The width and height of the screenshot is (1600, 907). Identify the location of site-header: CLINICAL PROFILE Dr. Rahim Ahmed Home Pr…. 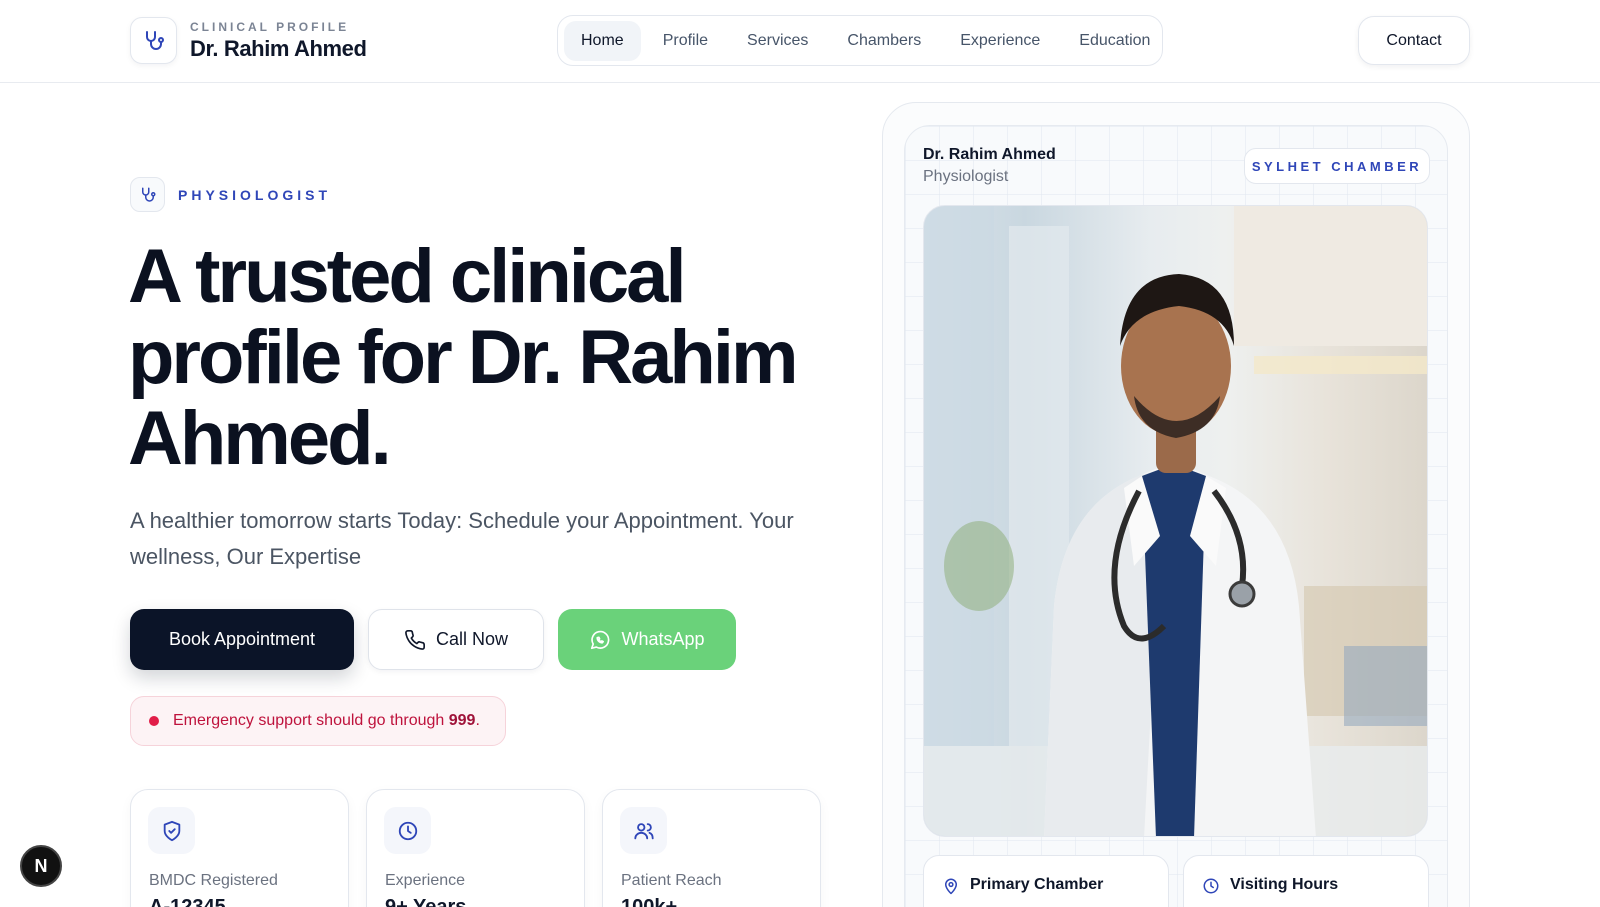
(800, 41).